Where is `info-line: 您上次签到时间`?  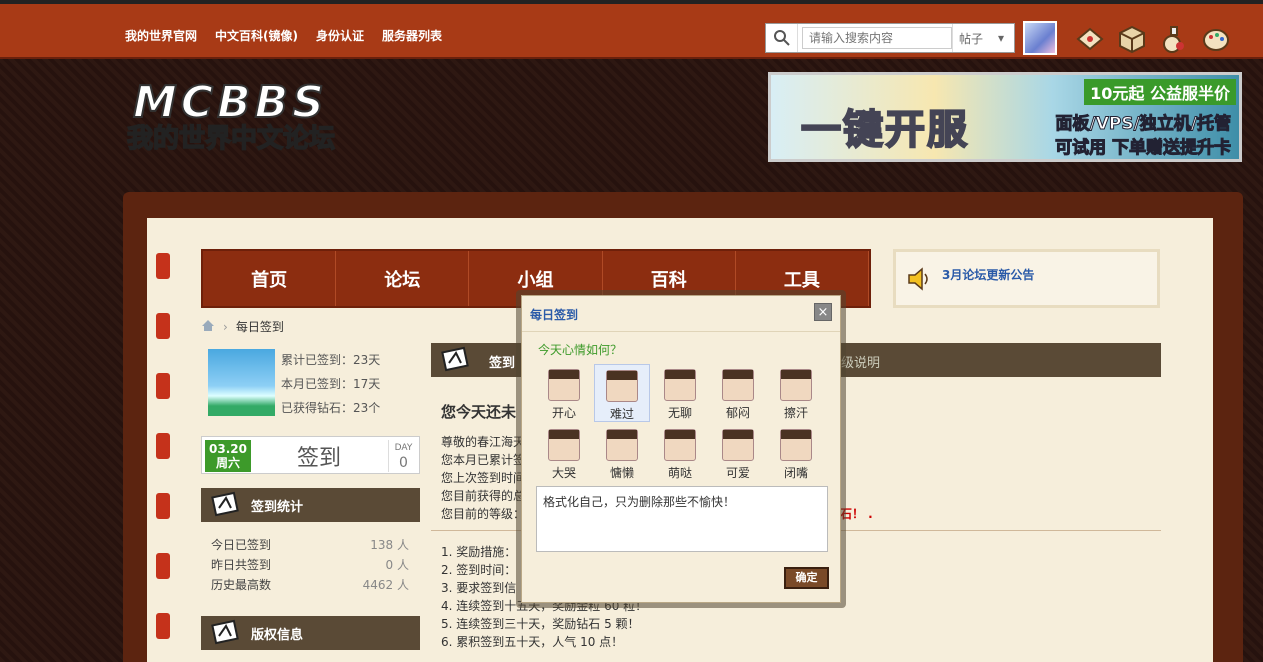
info-line: 您上次签到时间 is located at coordinates (483, 478).